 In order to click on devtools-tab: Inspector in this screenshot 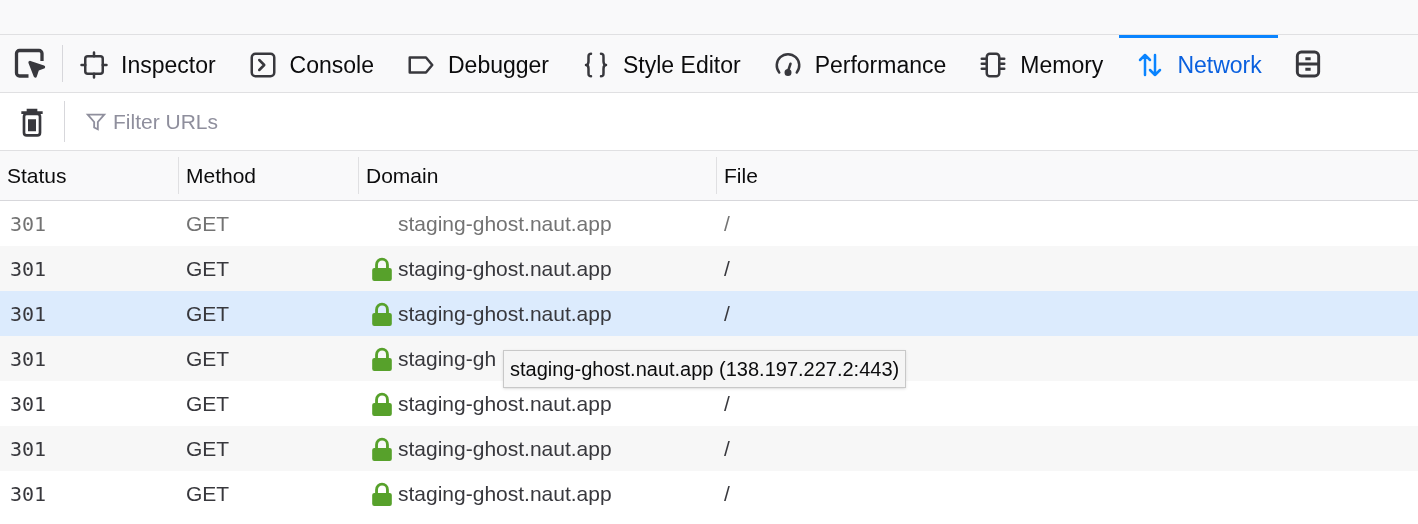, I will do `click(147, 63)`.